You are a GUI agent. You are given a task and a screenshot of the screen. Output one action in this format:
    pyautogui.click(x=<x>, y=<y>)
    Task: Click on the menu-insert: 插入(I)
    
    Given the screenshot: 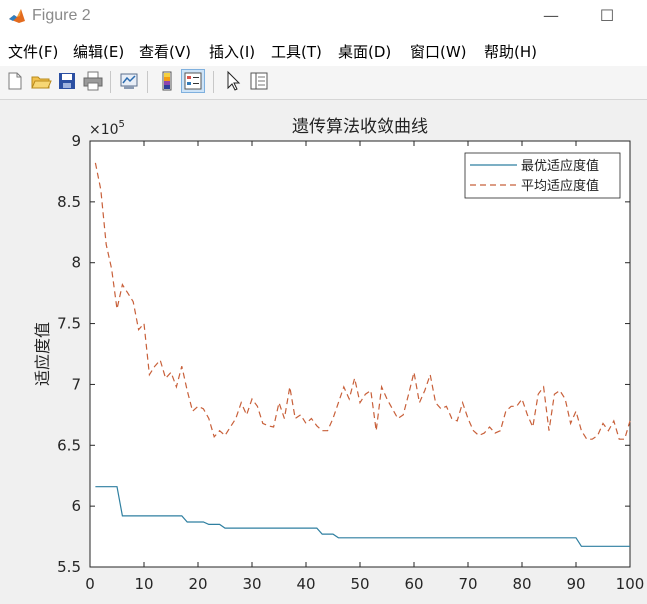 What is the action you would take?
    pyautogui.click(x=232, y=51)
    